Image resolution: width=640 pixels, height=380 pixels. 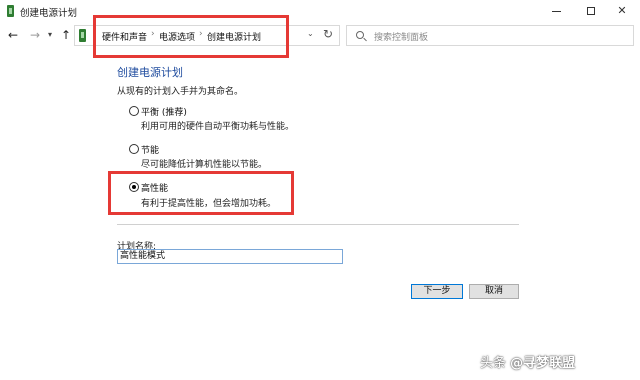 What do you see at coordinates (494, 291) in the screenshot?
I see `cancel-button: 取消` at bounding box center [494, 291].